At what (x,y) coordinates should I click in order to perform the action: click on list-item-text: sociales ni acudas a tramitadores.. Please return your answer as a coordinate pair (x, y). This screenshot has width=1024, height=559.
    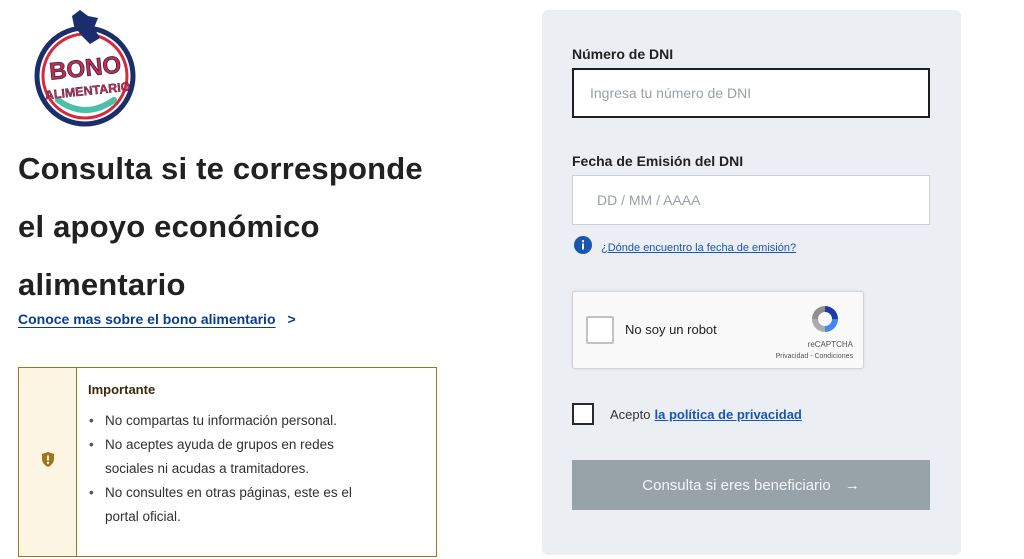
    Looking at the image, I should click on (207, 468).